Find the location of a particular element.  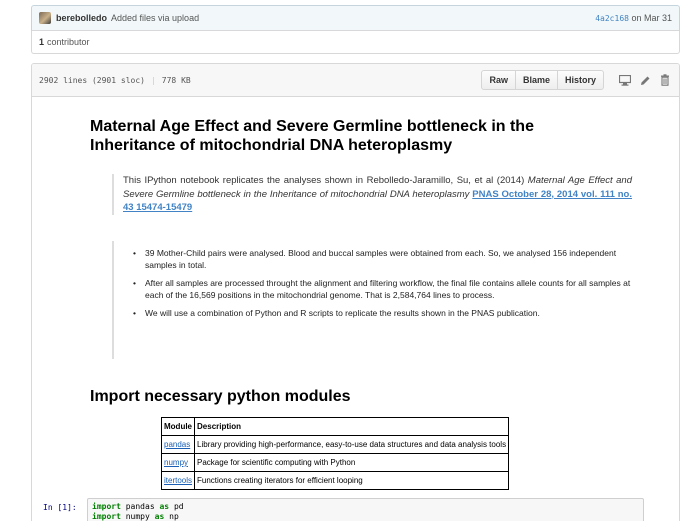

commit-meta: 4a2c168 on Mar 31 is located at coordinates (633, 18).